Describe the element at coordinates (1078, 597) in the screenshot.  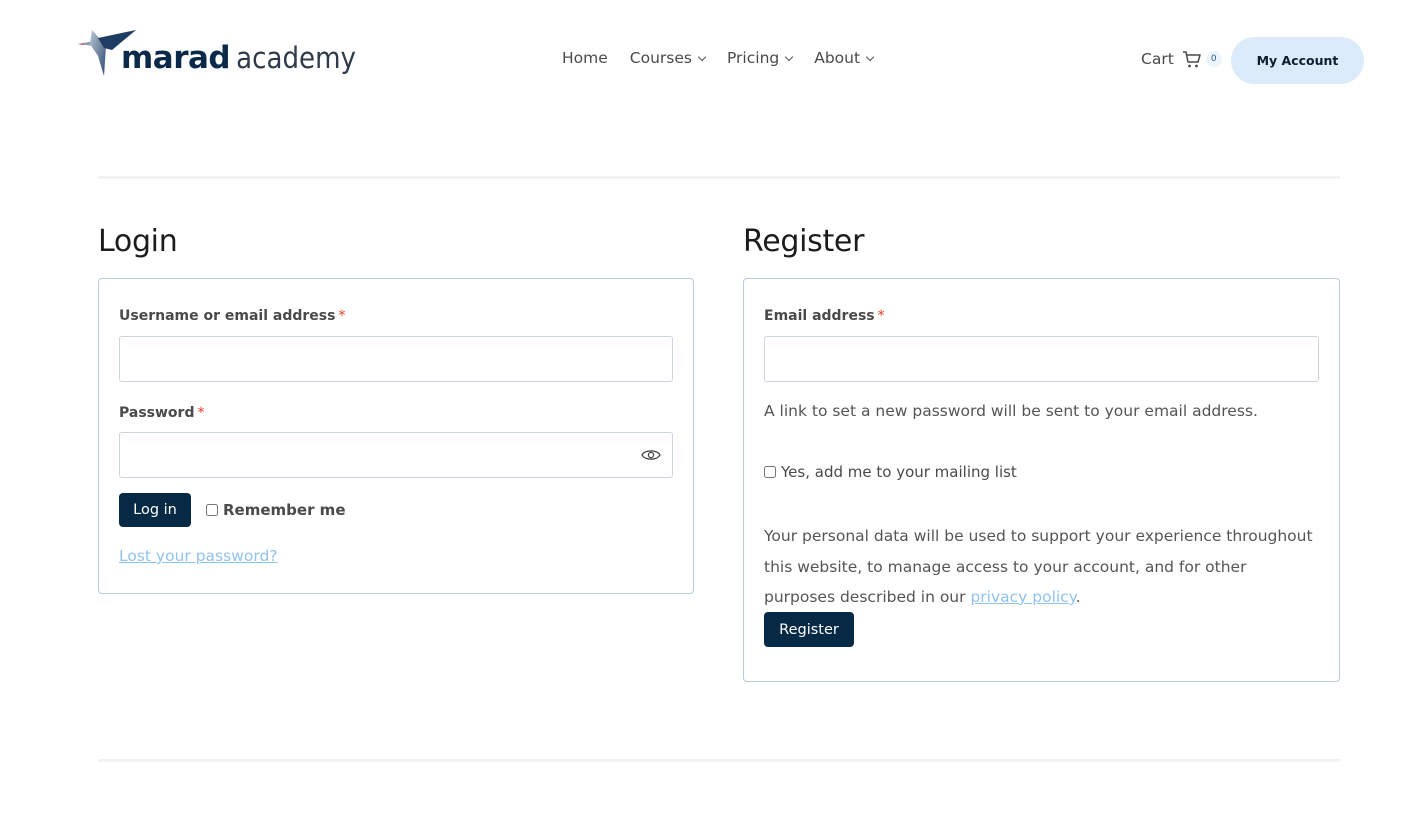
I see `privacy-text-end: .` at that location.